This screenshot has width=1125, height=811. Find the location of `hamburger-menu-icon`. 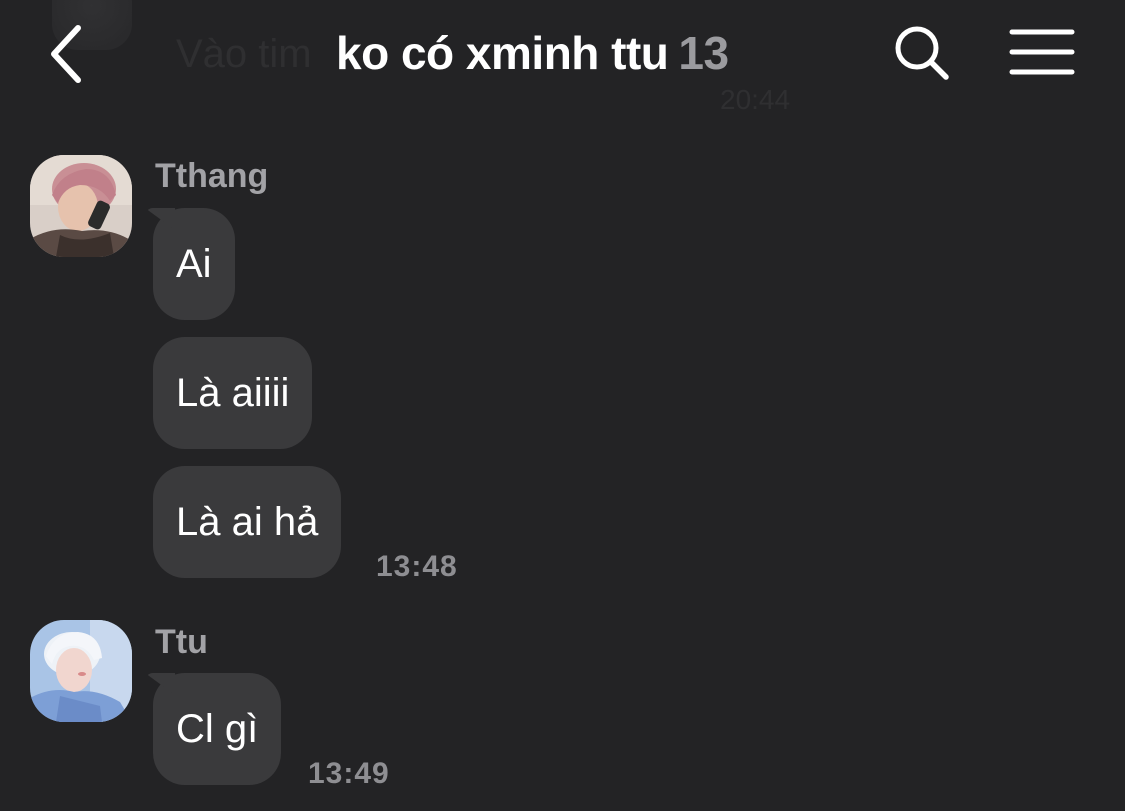

hamburger-menu-icon is located at coordinates (1042, 52).